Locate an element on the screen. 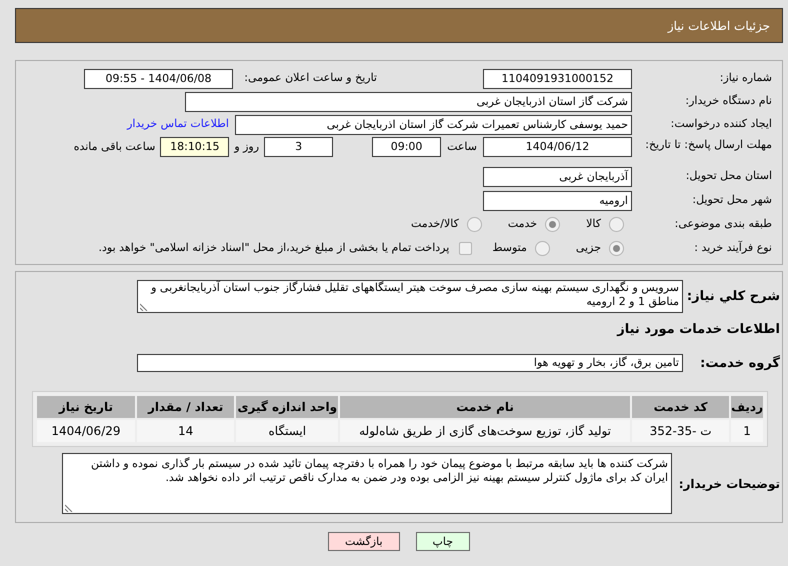 This screenshot has height=566, width=788. table-cell: ایستگاه is located at coordinates (287, 431).